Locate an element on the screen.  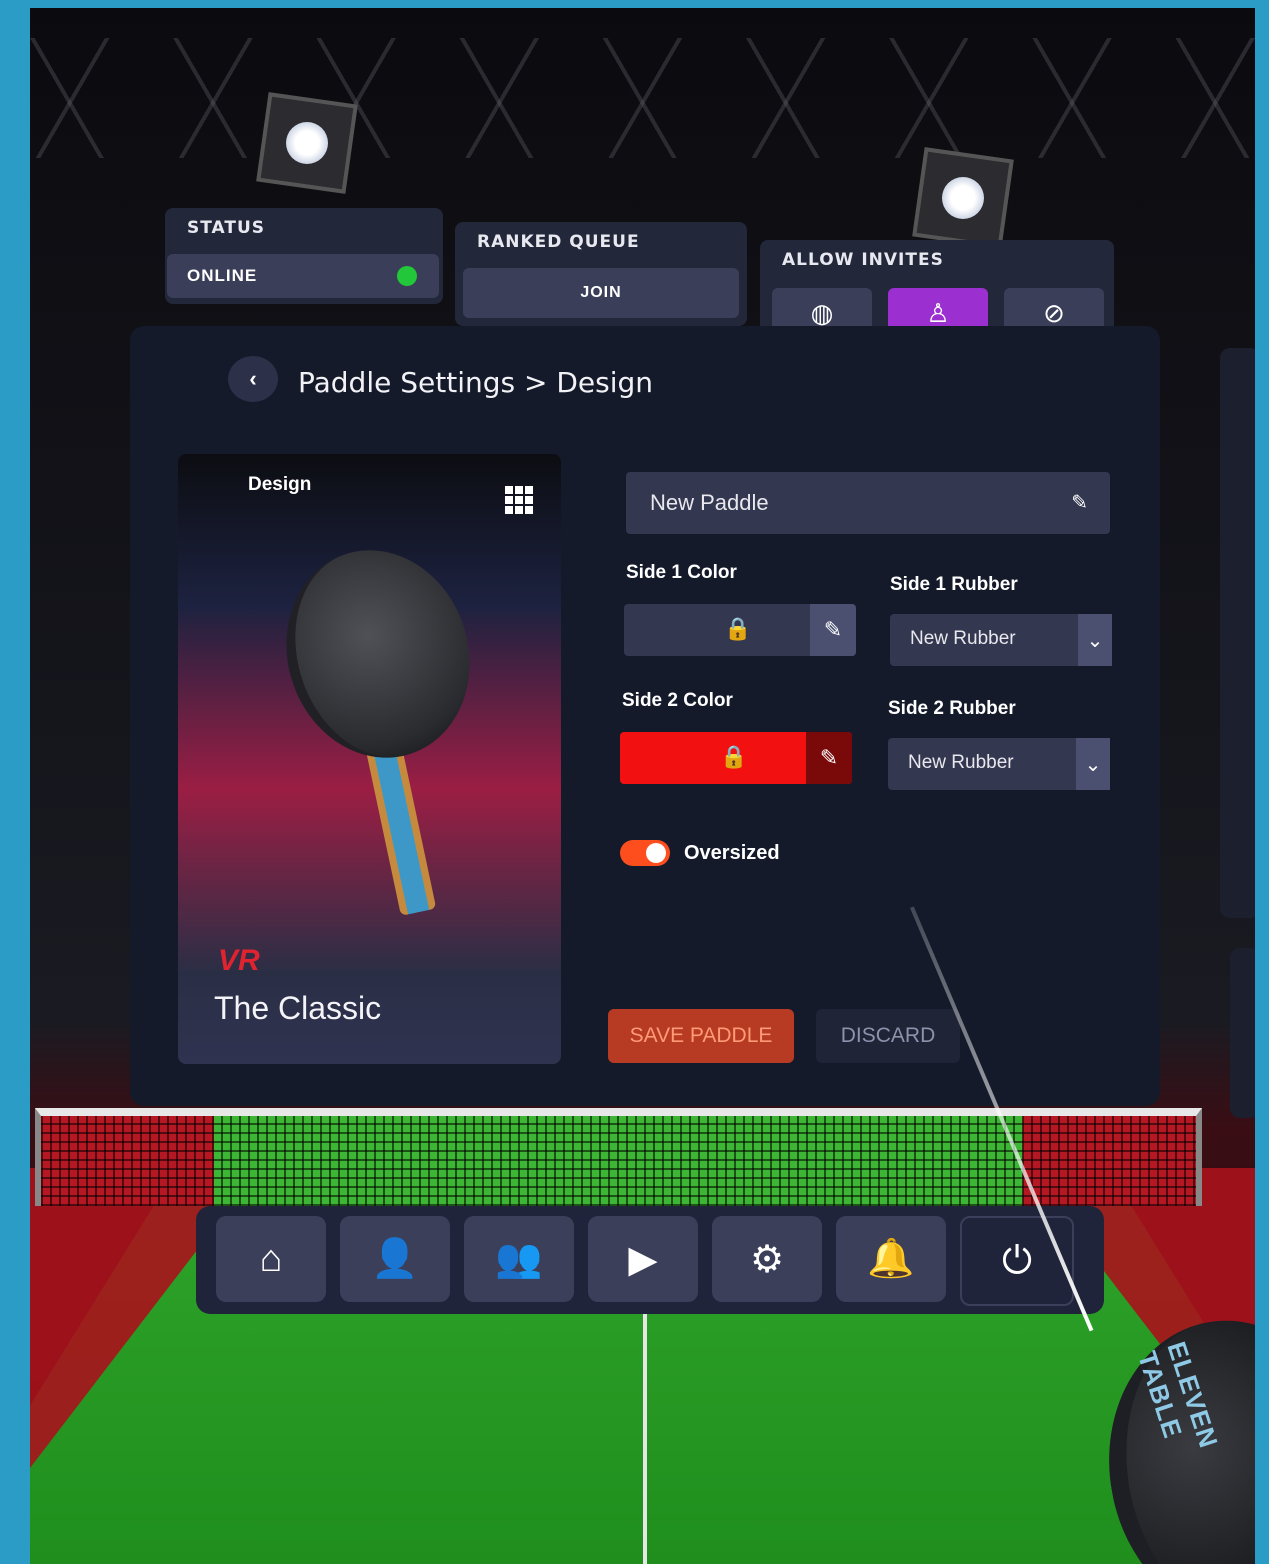
online-indicator is located at coordinates (407, 276).